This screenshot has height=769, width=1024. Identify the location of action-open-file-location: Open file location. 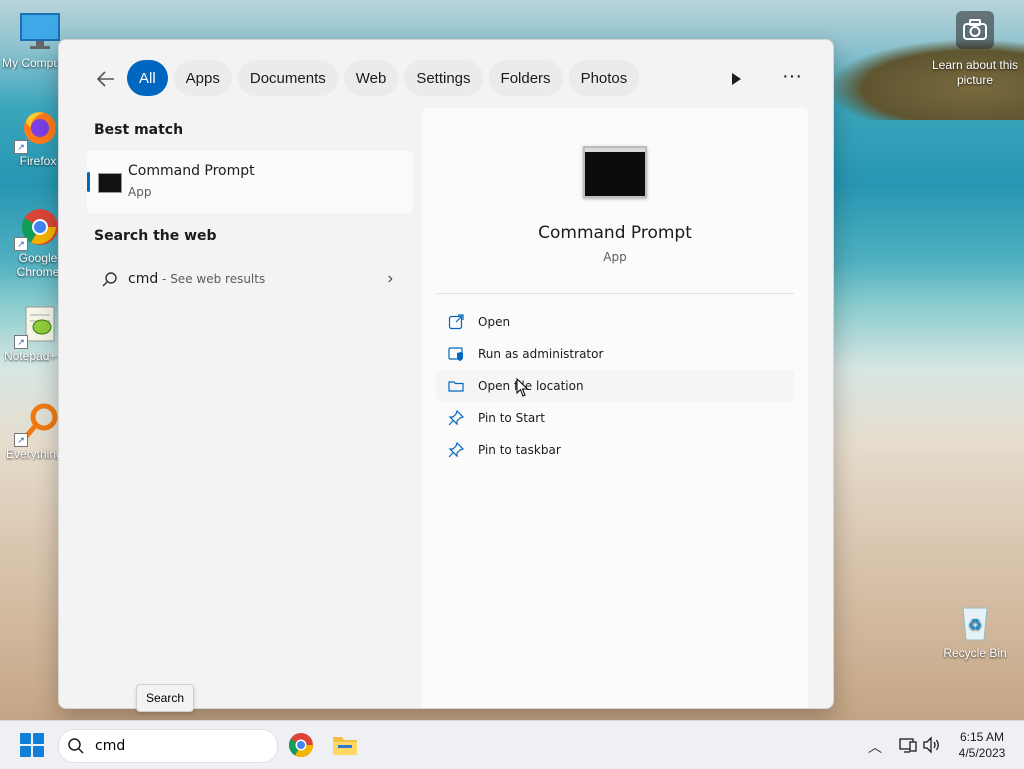
(615, 386).